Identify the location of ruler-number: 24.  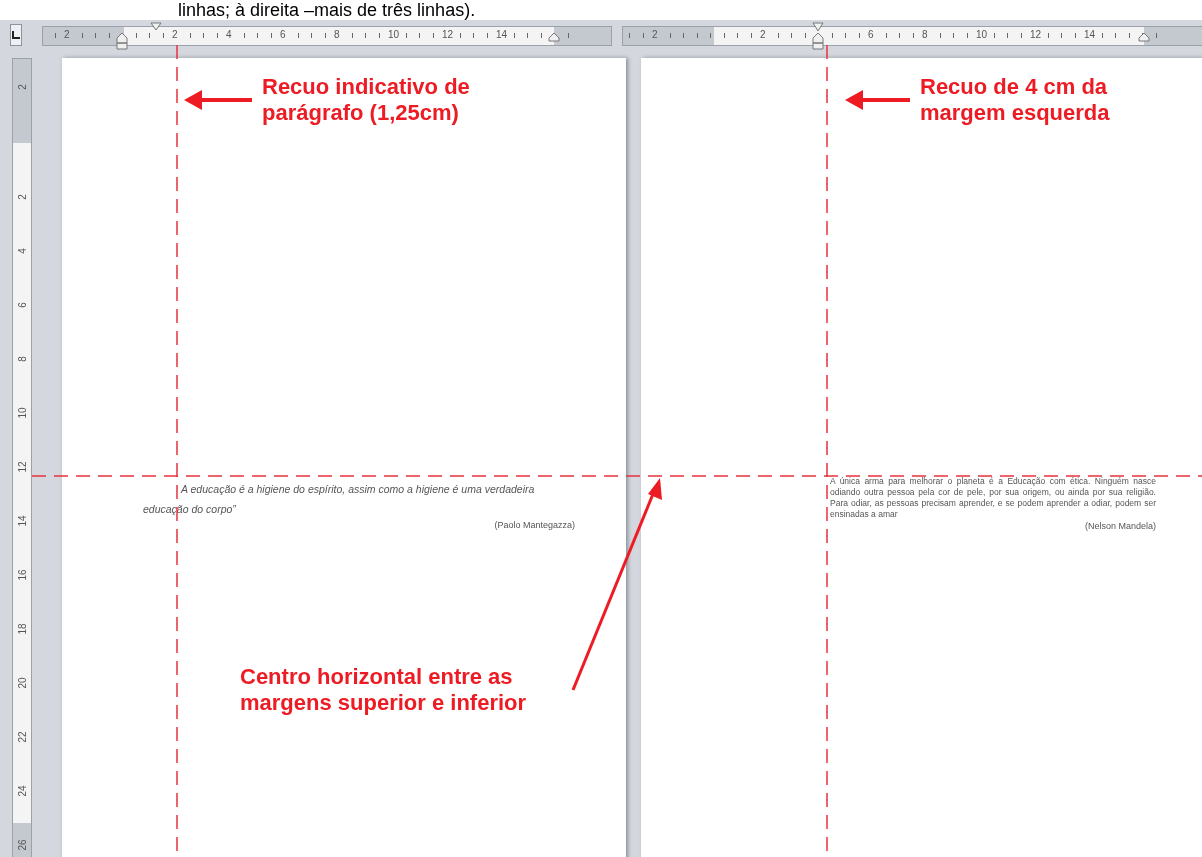
(23, 791).